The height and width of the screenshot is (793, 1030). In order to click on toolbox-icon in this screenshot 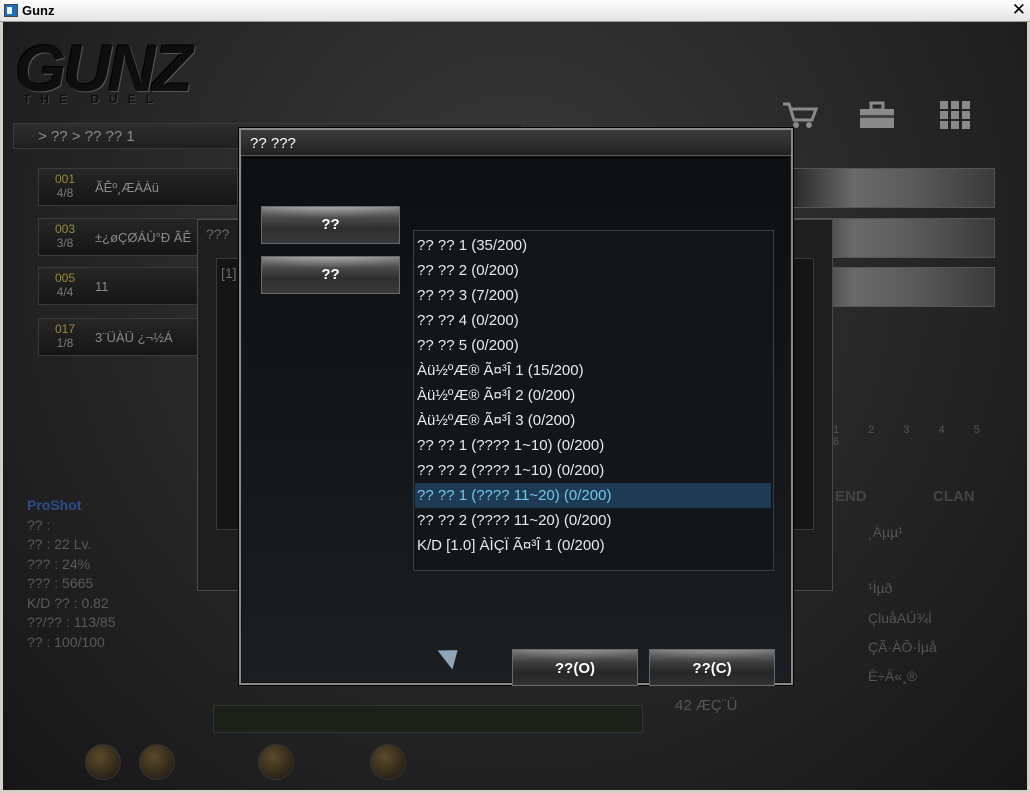, I will do `click(877, 115)`.